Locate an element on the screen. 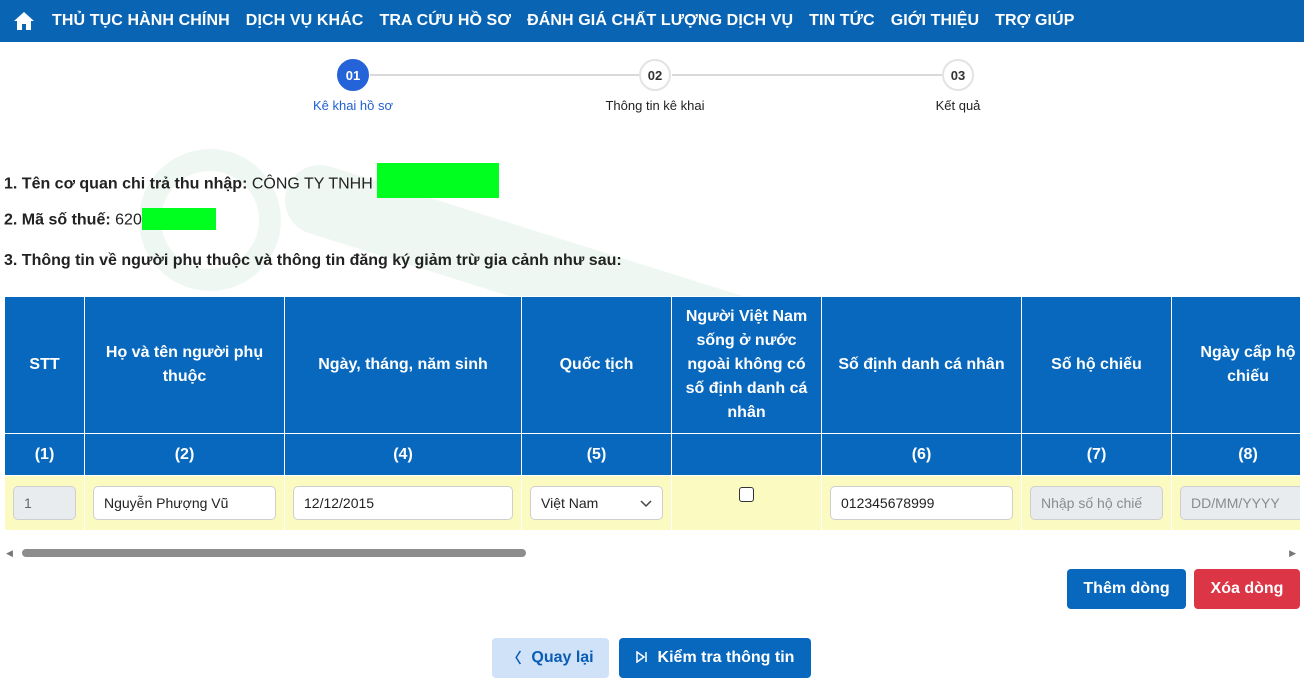 The image size is (1304, 682). id-number-input: 012345678999 is located at coordinates (921, 503).